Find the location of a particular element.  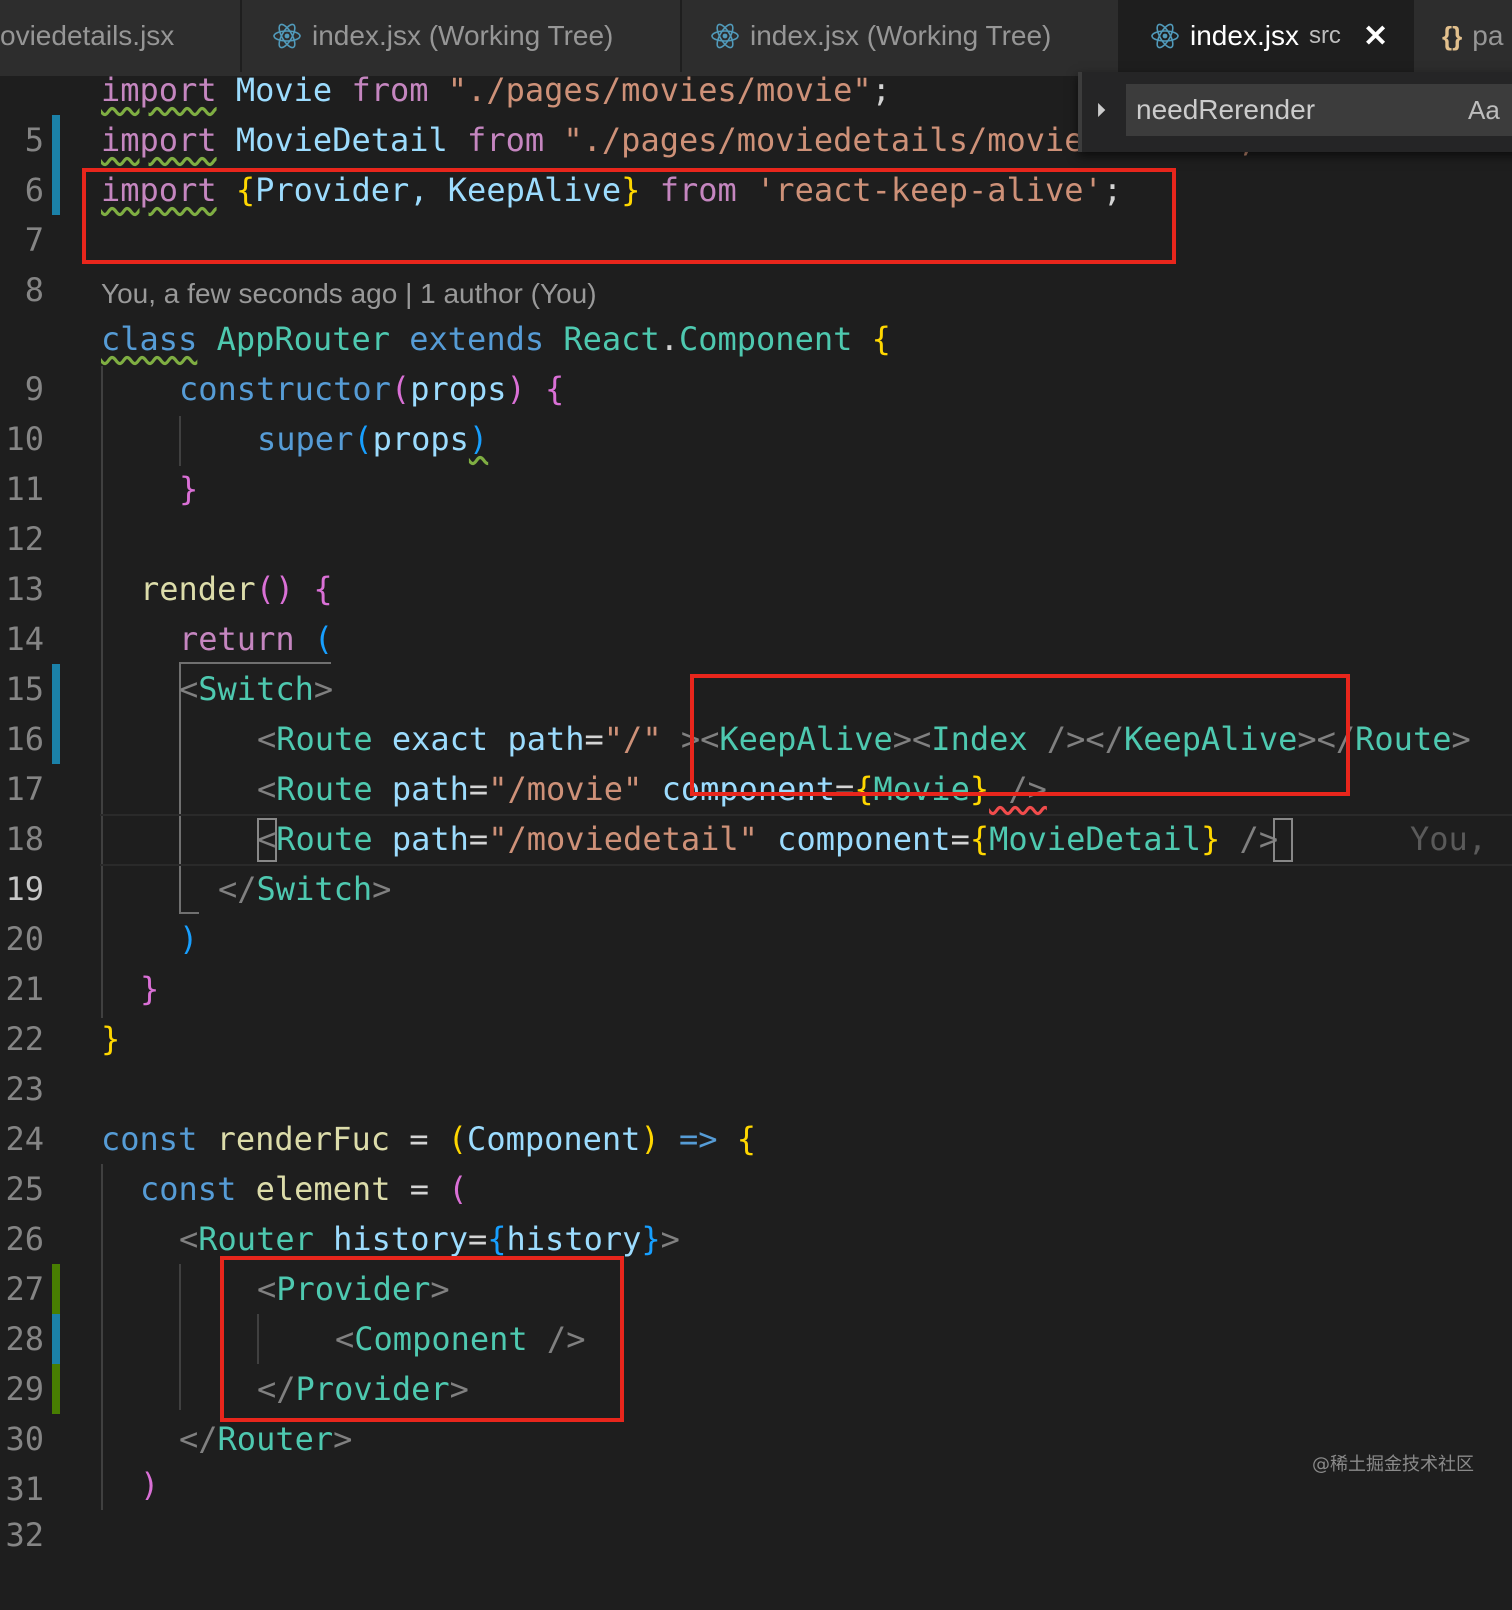

code-token: super is located at coordinates (305, 439).